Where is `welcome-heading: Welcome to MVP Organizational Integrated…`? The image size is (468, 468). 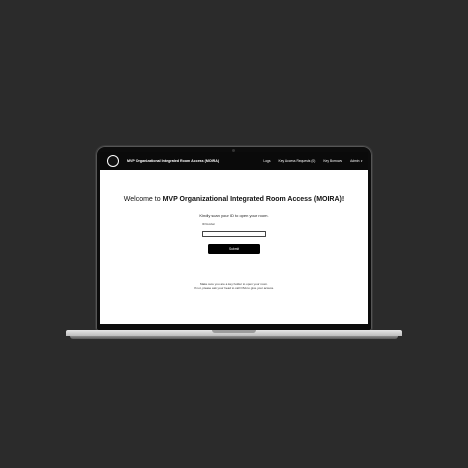 welcome-heading: Welcome to MVP Organizational Integrated… is located at coordinates (234, 199).